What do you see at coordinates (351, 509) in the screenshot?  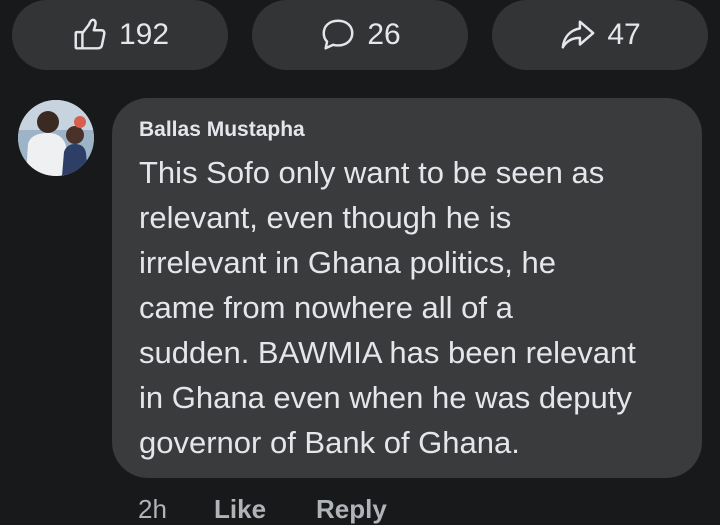 I see `comment-reply-button: Reply` at bounding box center [351, 509].